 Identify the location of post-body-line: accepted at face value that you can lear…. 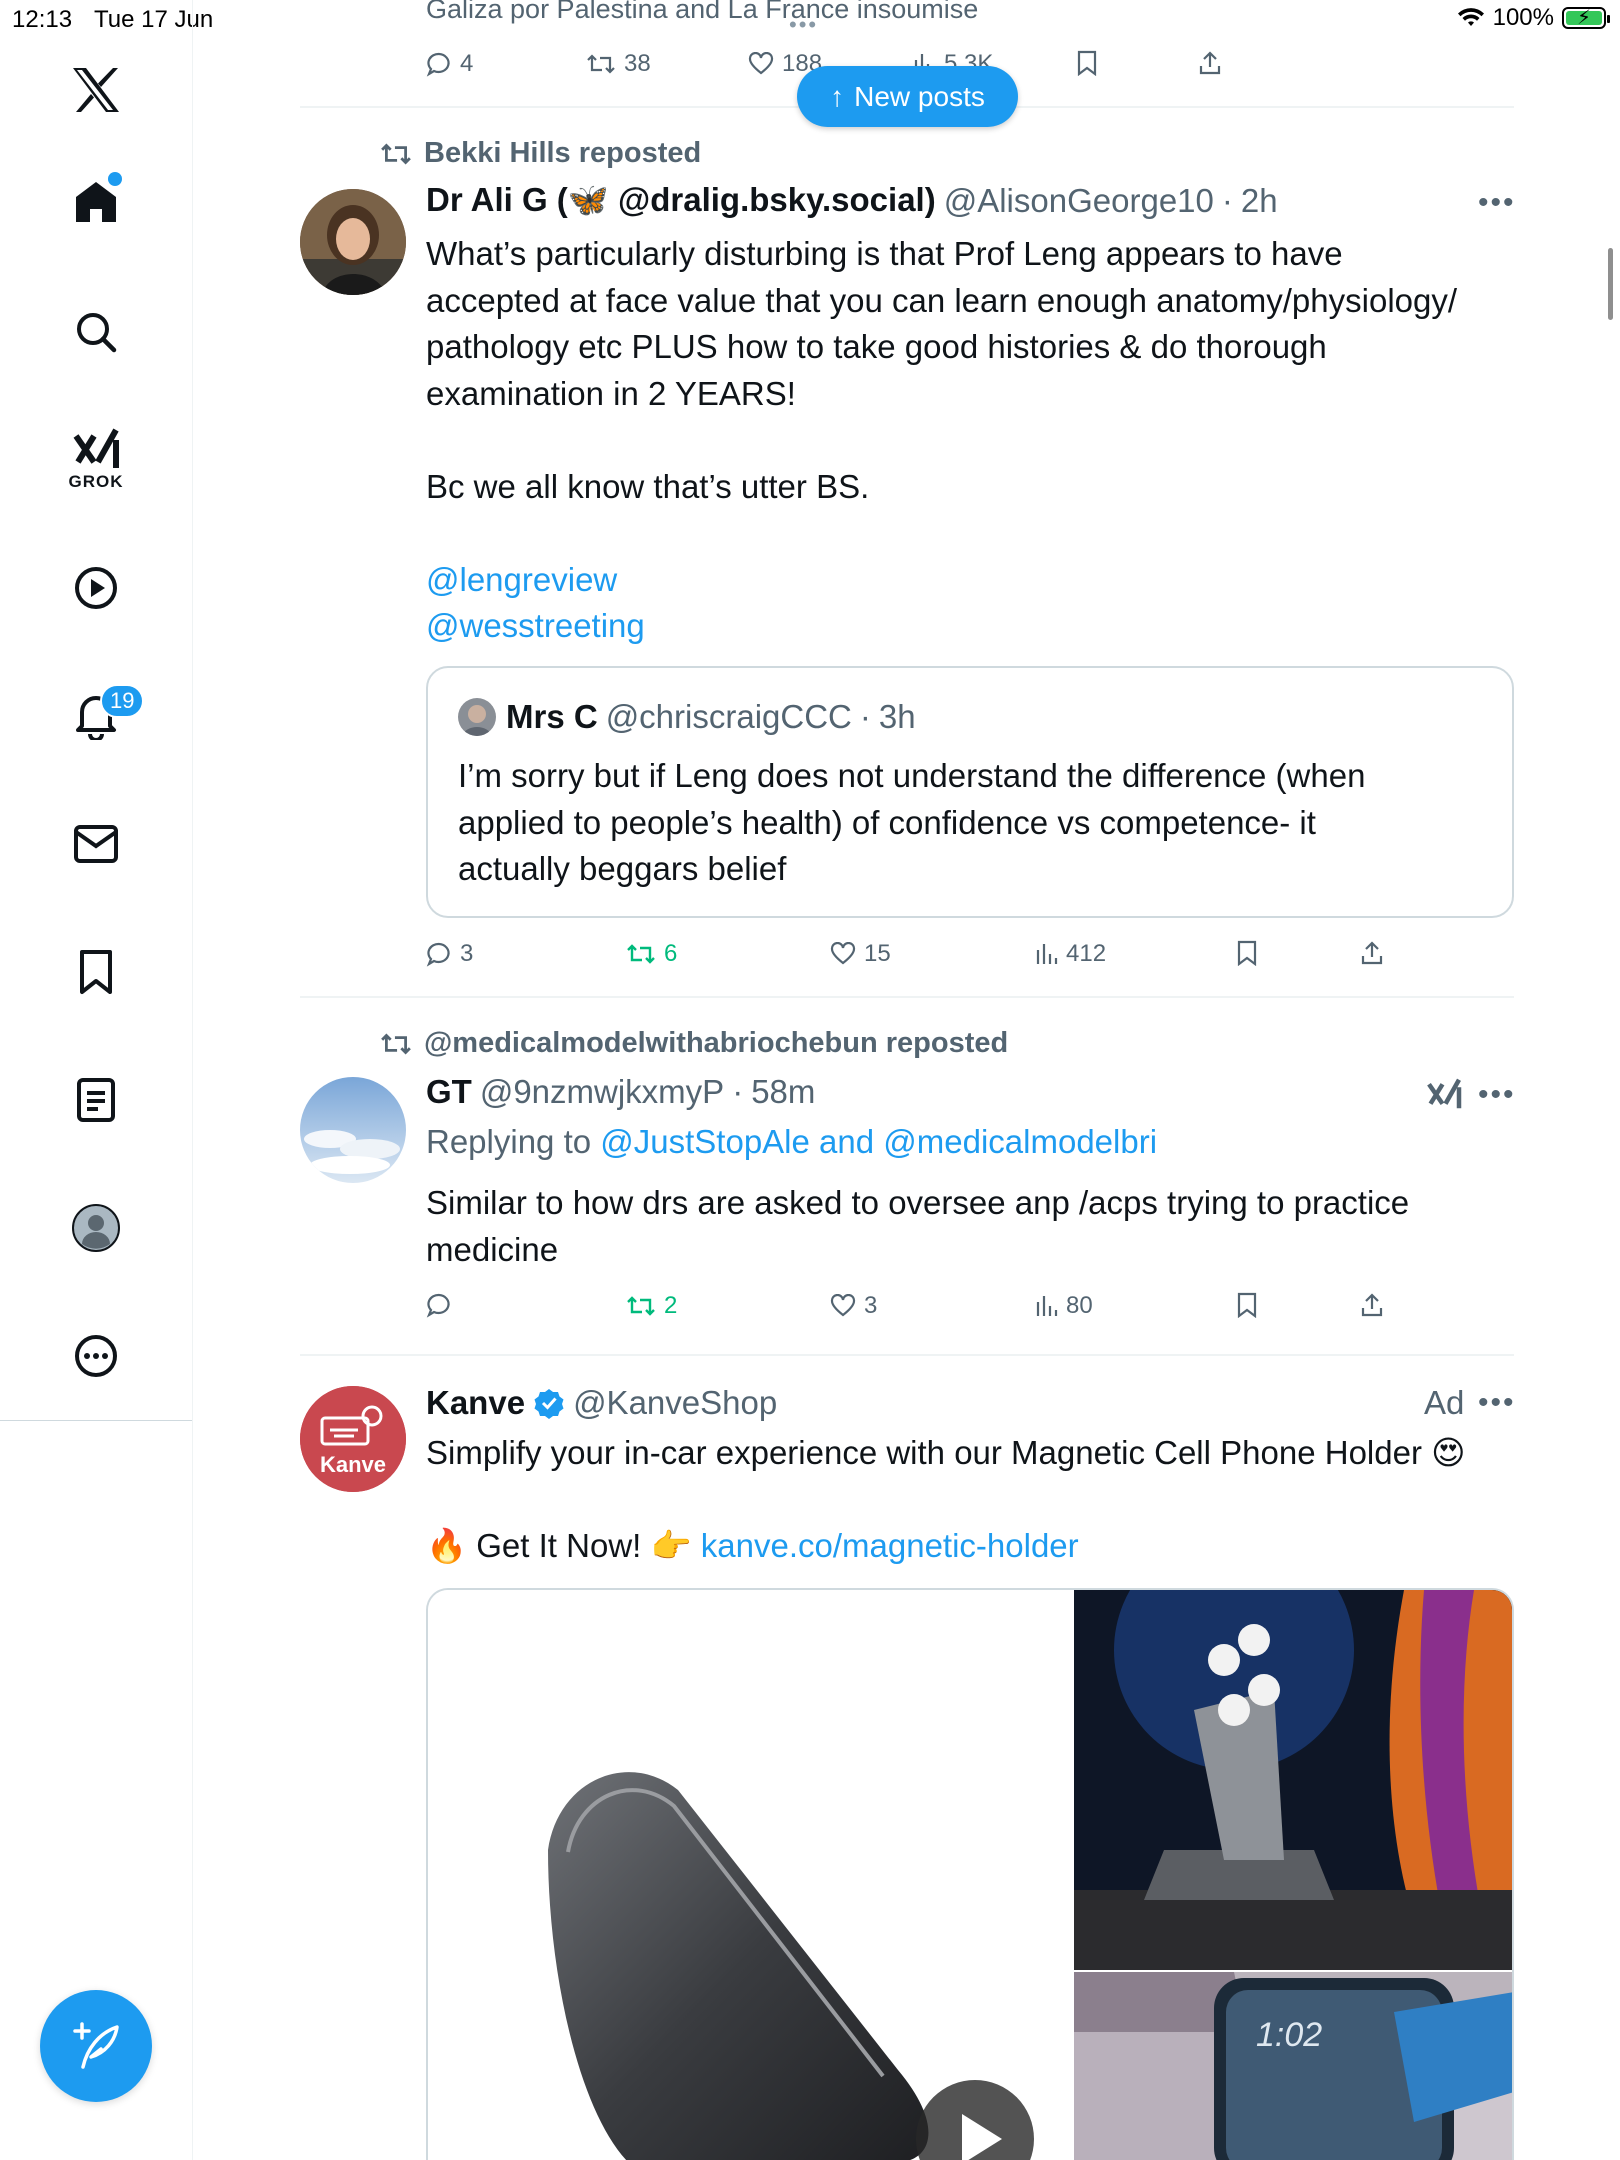
(942, 300).